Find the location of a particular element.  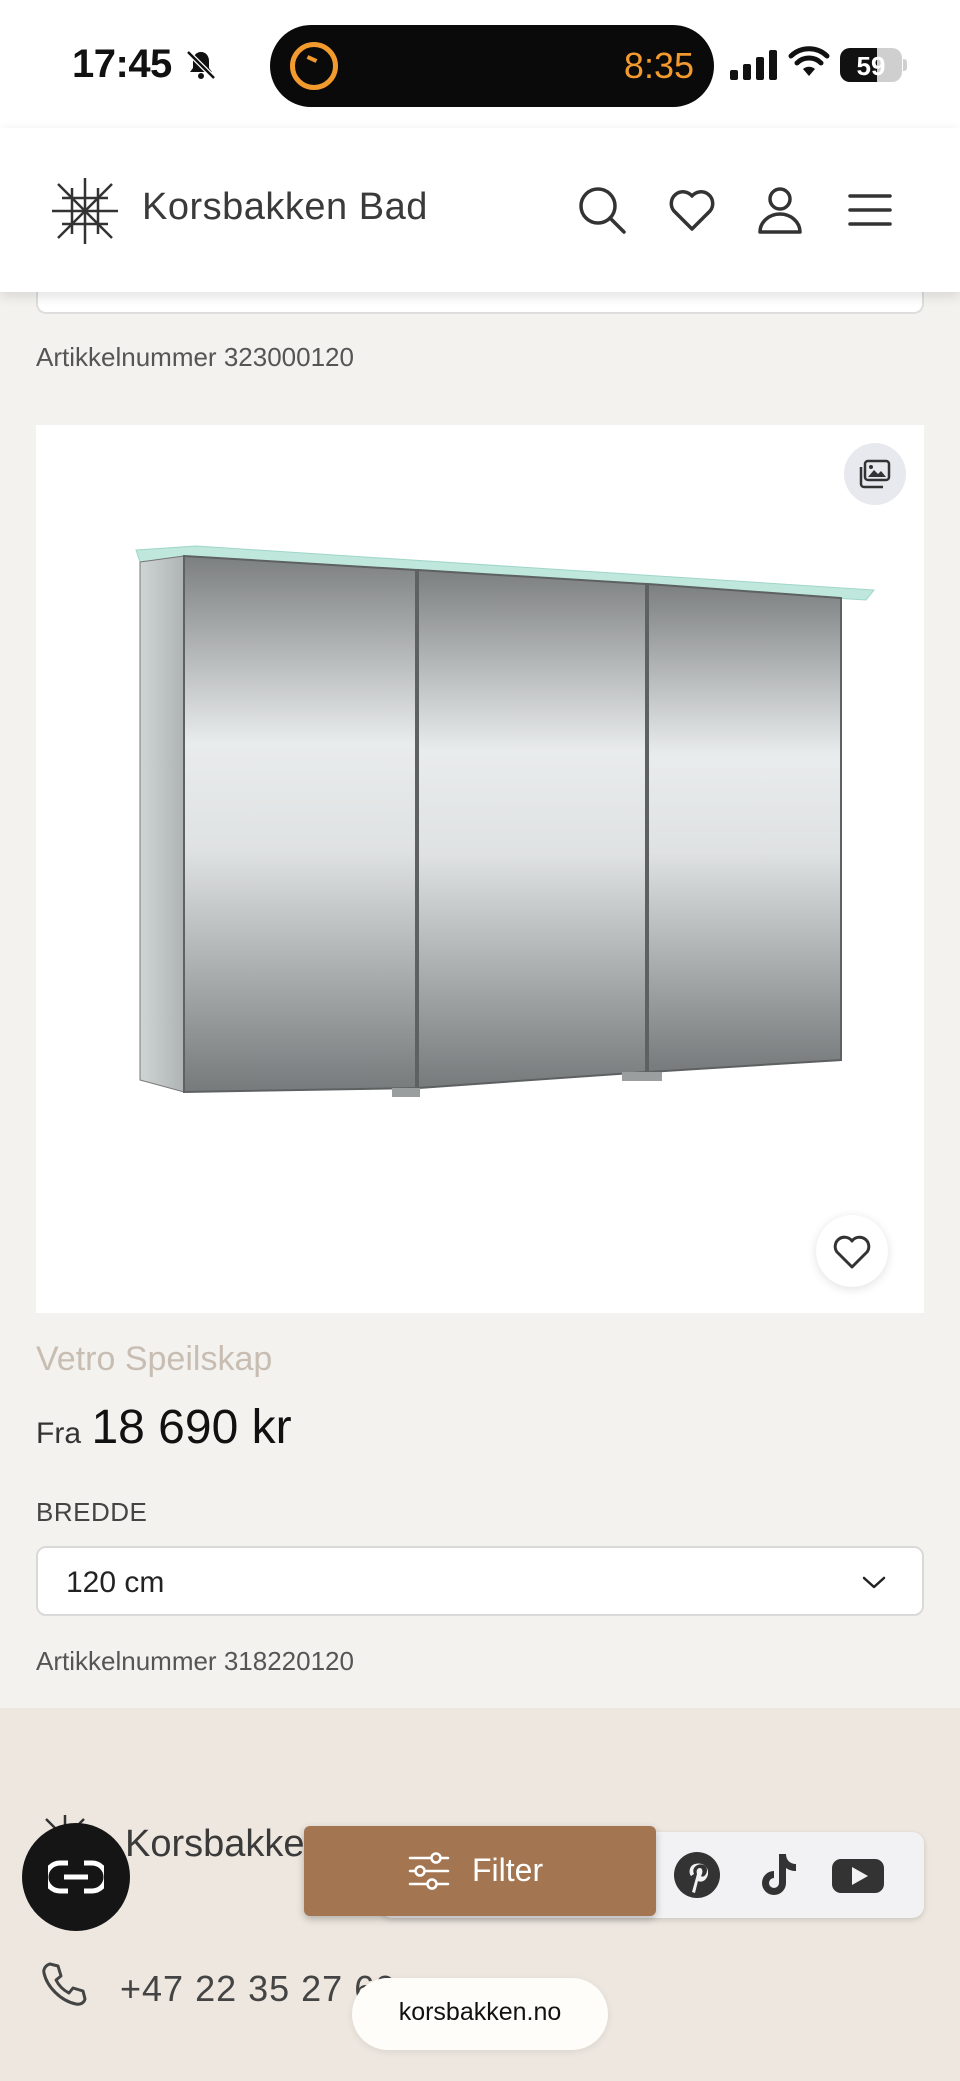

width-label: BREDDE is located at coordinates (92, 1512).